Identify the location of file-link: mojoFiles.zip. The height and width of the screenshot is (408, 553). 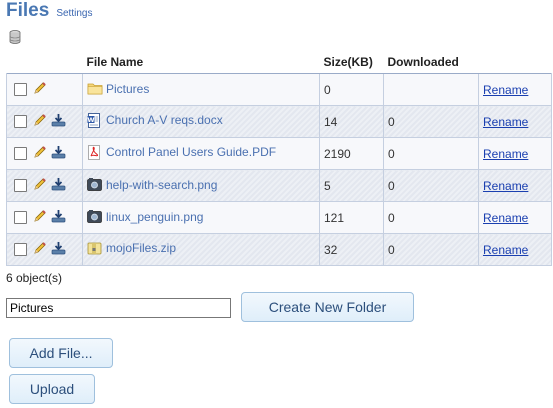
(141, 248).